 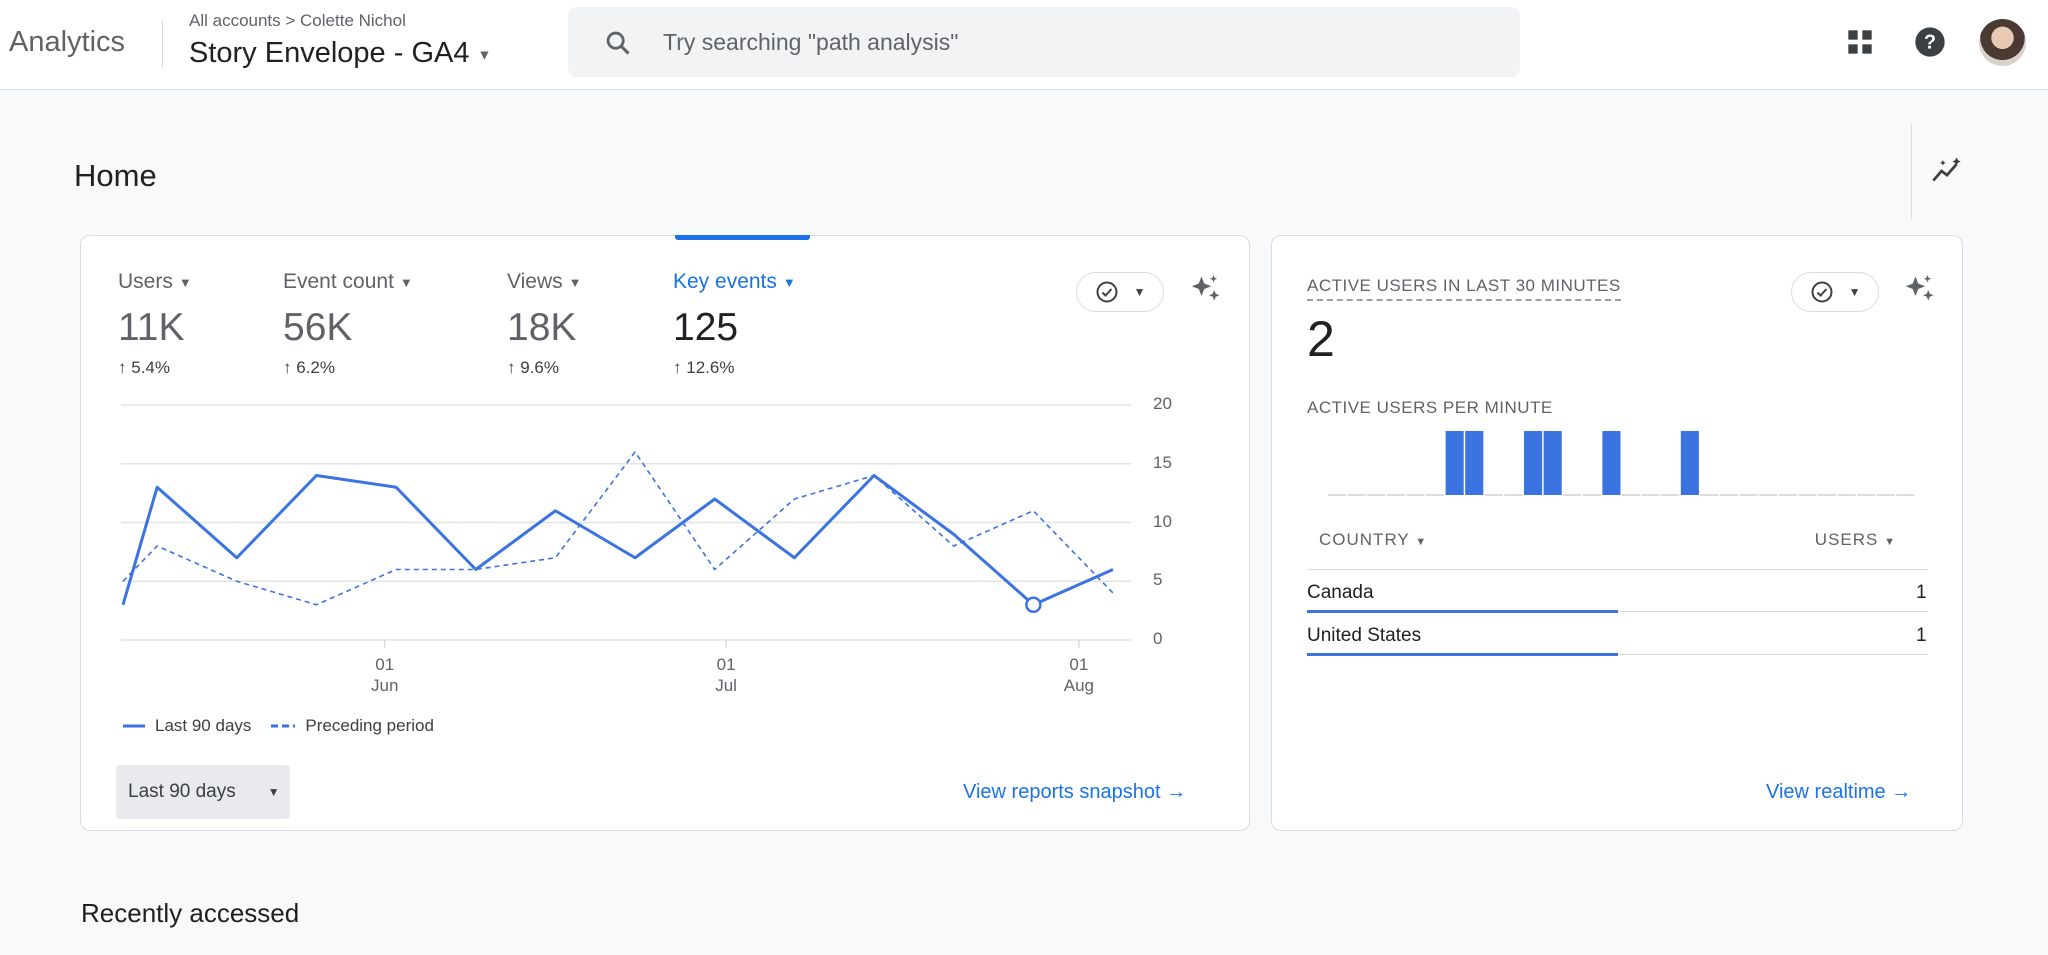 I want to click on hover-point-marker, so click(x=1033, y=604).